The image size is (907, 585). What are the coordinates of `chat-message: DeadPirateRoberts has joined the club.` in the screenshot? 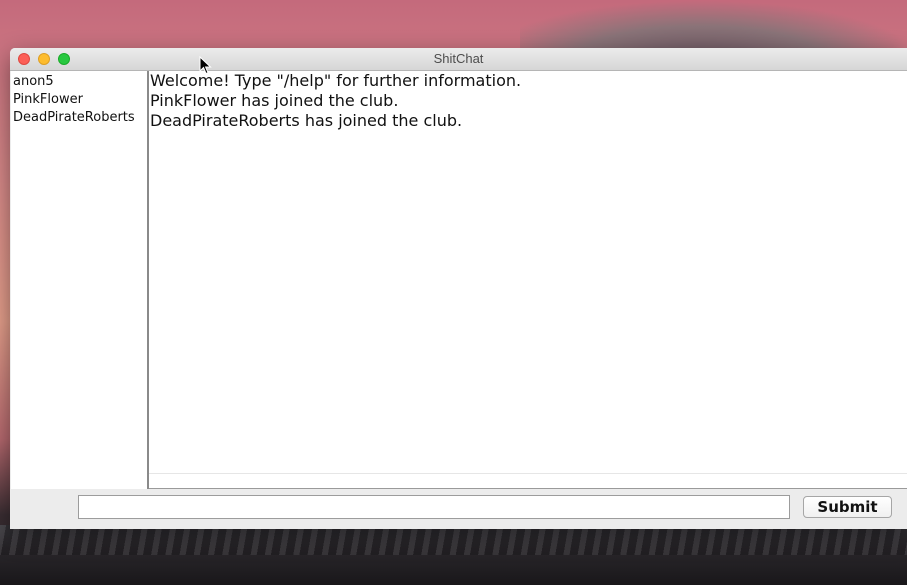 It's located at (306, 120).